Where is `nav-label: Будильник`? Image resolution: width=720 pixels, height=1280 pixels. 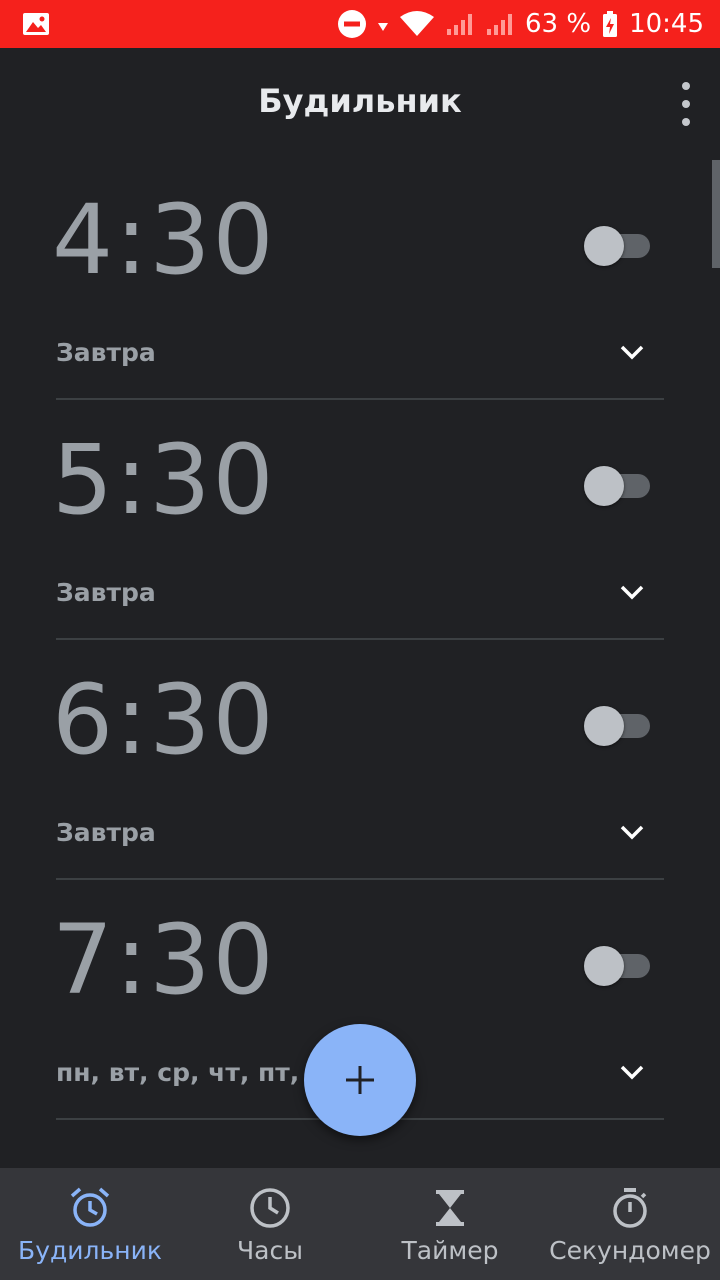 nav-label: Будильник is located at coordinates (90, 1250).